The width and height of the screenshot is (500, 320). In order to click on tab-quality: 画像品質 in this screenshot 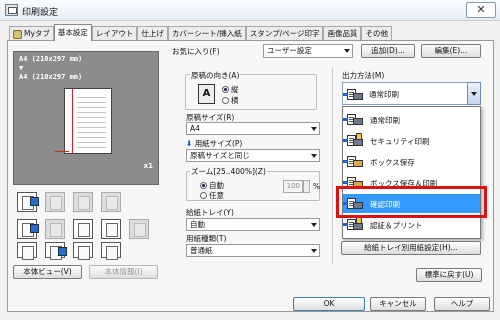, I will do `click(342, 33)`.